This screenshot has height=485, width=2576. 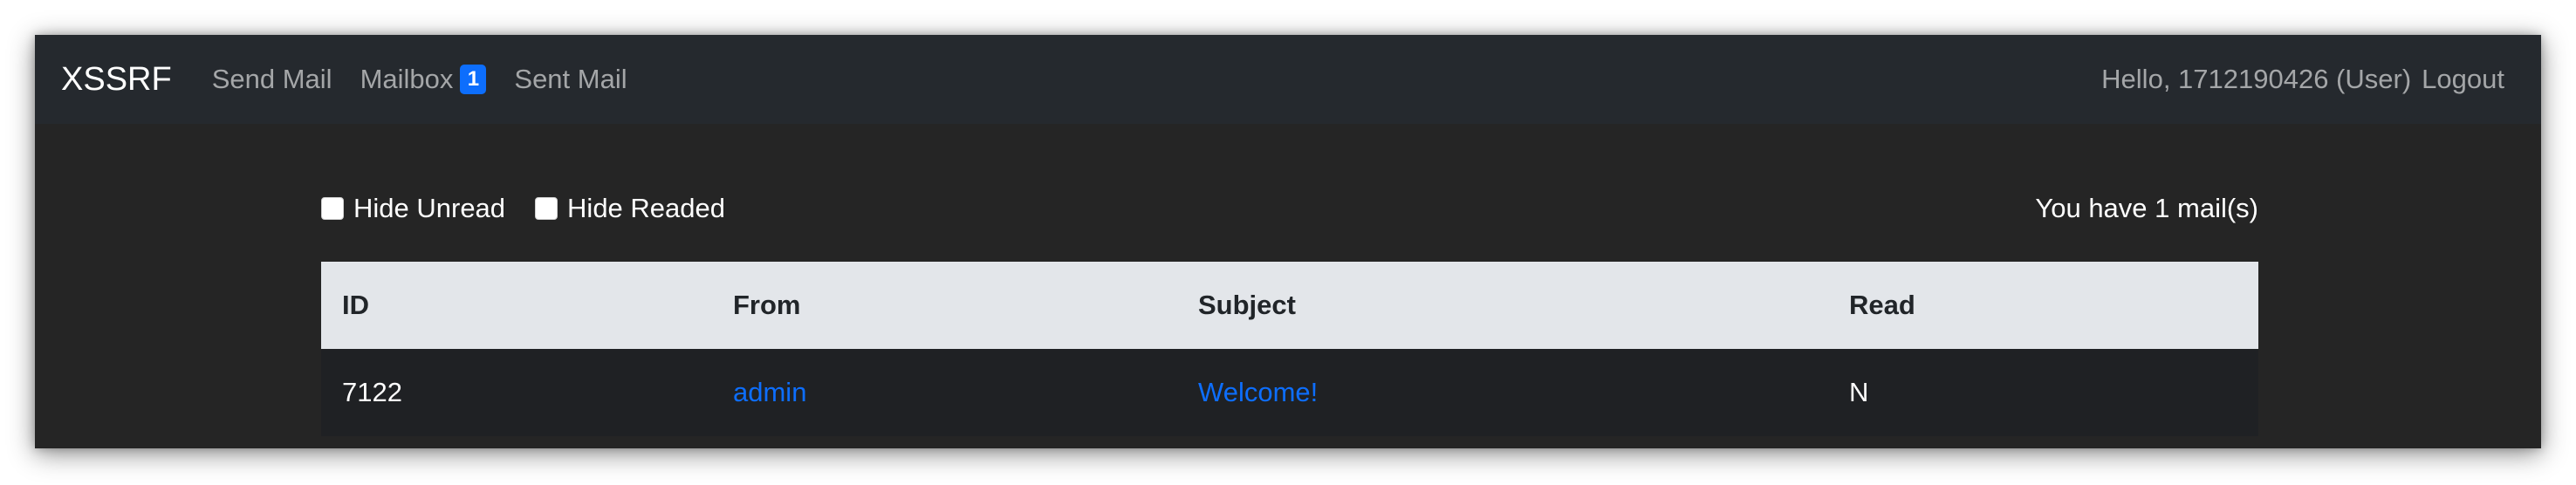 I want to click on hide-readed-checkbox, so click(x=547, y=208).